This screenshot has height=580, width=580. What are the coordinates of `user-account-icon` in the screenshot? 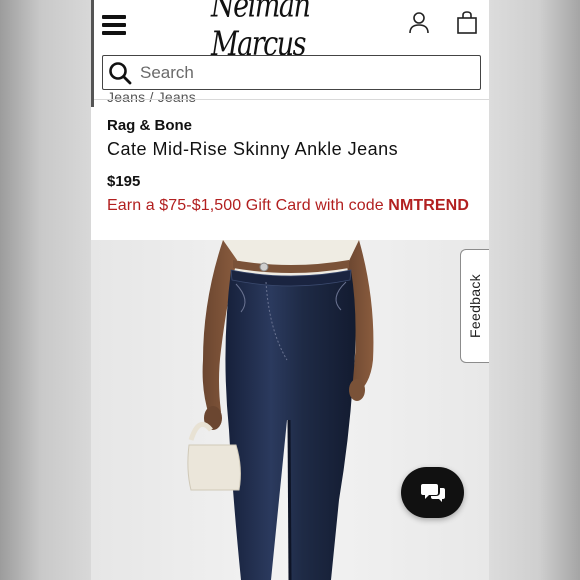 It's located at (419, 23).